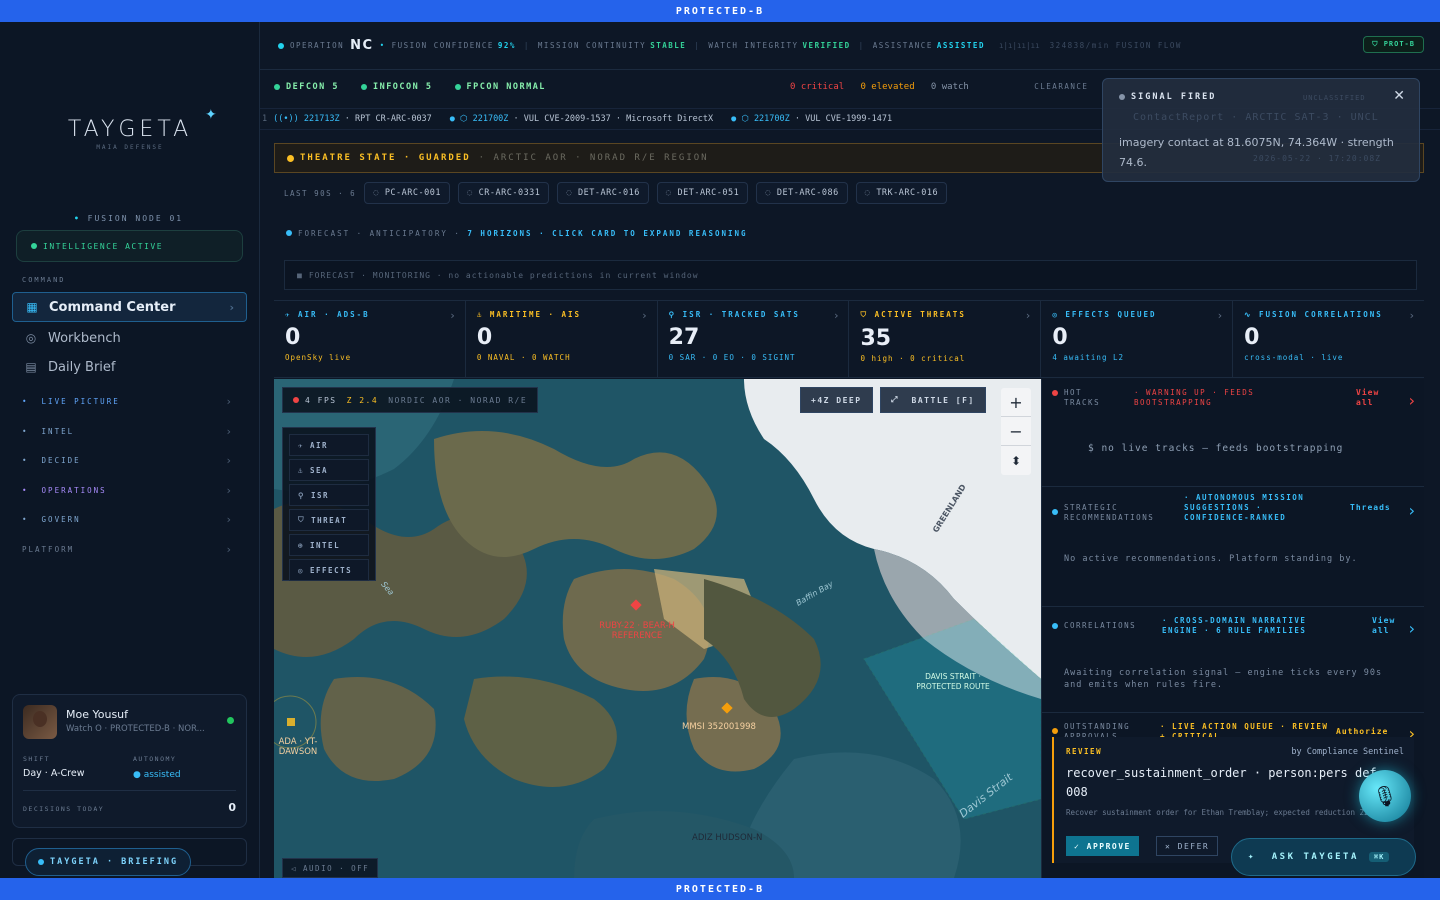 This screenshot has width=1440, height=900. I want to click on close-icon: ✕, so click(1399, 96).